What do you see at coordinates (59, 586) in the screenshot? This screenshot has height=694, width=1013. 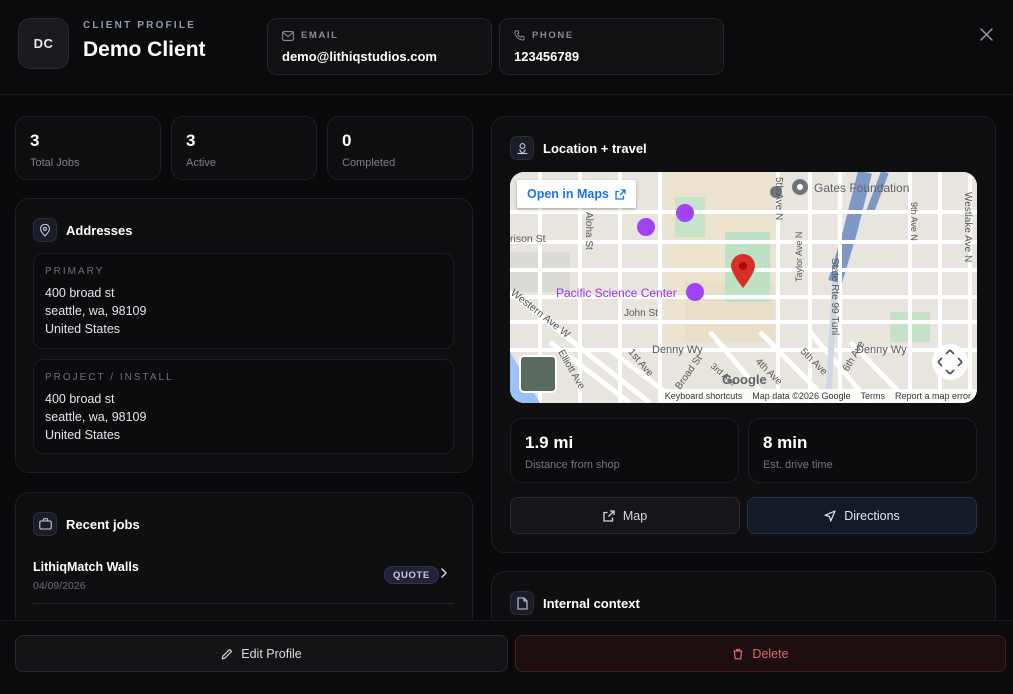 I see `job-date: 04/09/2026` at bounding box center [59, 586].